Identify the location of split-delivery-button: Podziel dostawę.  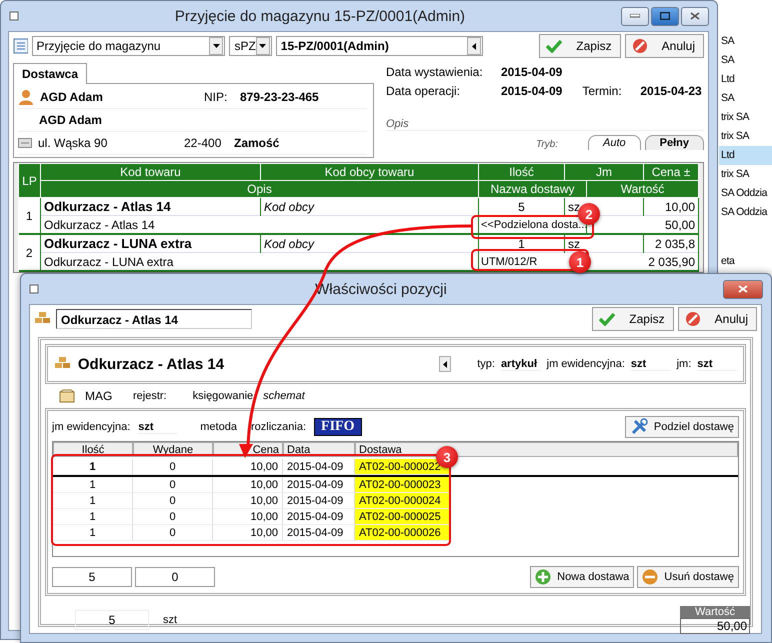
(681, 427).